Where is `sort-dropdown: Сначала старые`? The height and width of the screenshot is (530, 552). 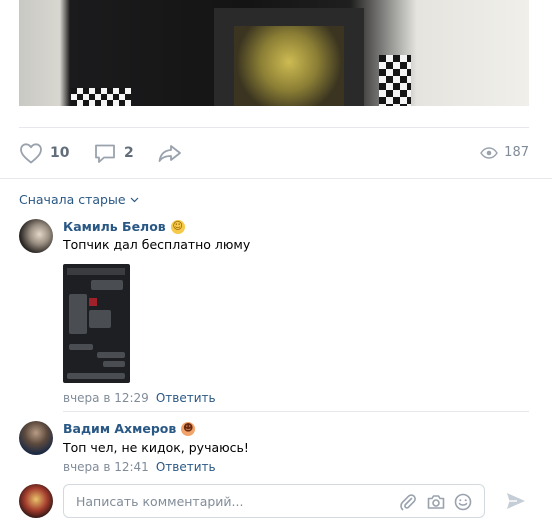
sort-dropdown: Сначала старые is located at coordinates (79, 199).